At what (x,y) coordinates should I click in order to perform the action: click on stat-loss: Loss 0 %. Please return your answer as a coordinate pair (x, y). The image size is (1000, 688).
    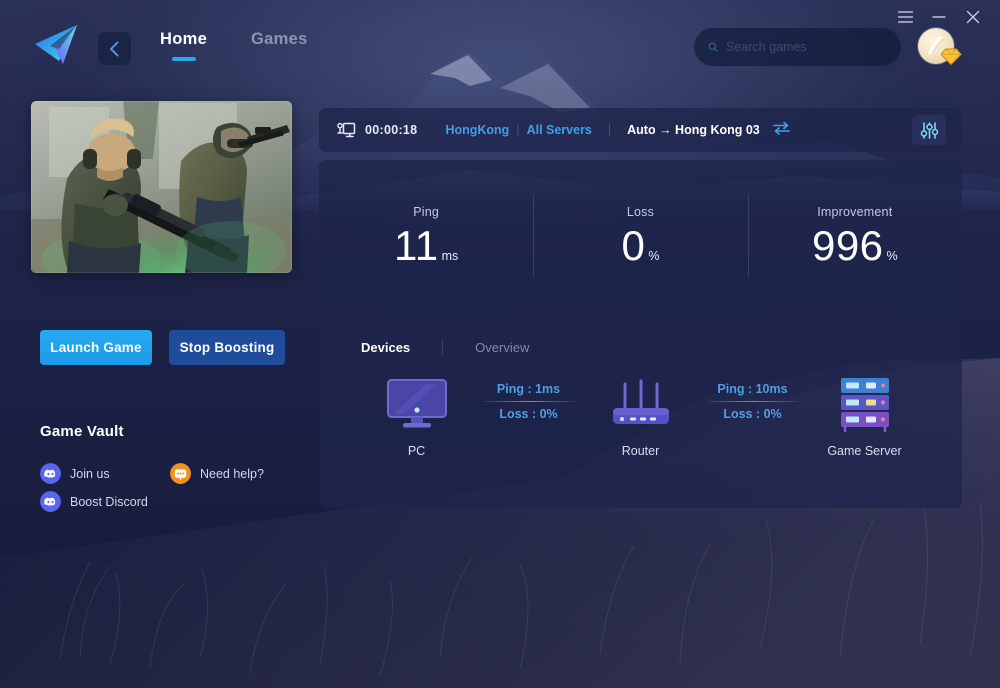
    Looking at the image, I should click on (640, 236).